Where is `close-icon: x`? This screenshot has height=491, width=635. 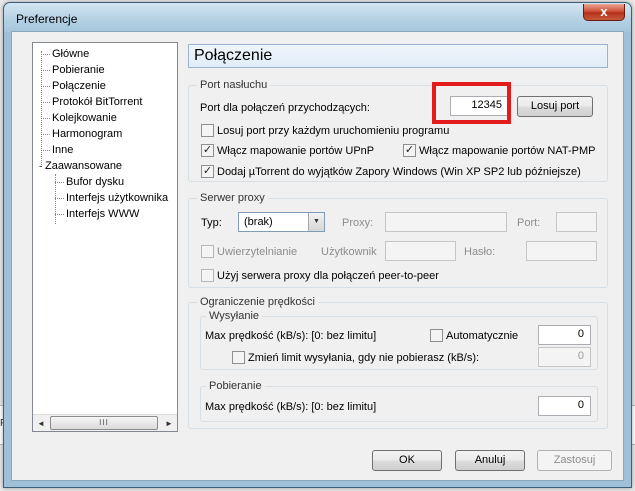
close-icon: x is located at coordinates (604, 11).